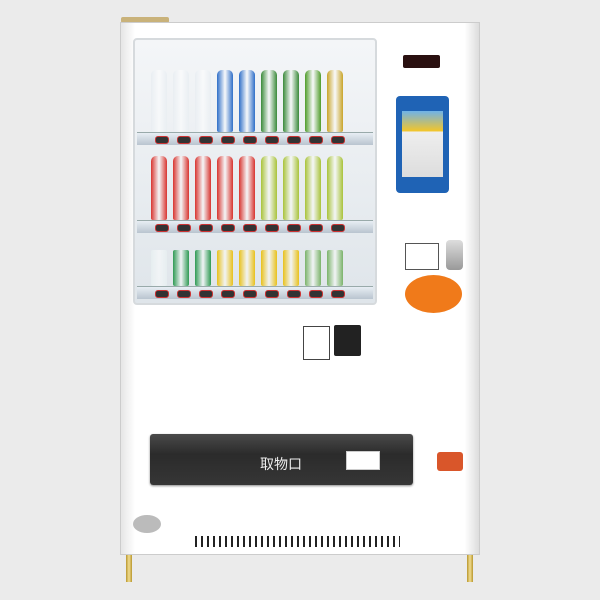 Image resolution: width=600 pixels, height=600 pixels. Describe the element at coordinates (281, 465) in the screenshot. I see `pickup-label: 取物口` at that location.